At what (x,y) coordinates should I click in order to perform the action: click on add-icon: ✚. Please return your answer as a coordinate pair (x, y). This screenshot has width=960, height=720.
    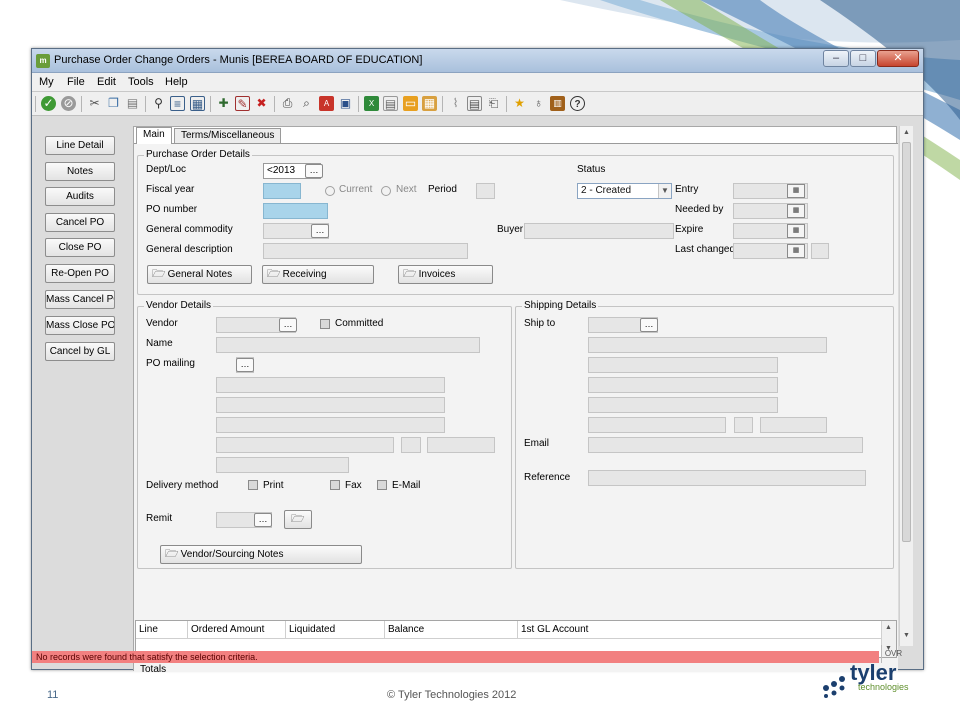
    Looking at the image, I should click on (223, 103).